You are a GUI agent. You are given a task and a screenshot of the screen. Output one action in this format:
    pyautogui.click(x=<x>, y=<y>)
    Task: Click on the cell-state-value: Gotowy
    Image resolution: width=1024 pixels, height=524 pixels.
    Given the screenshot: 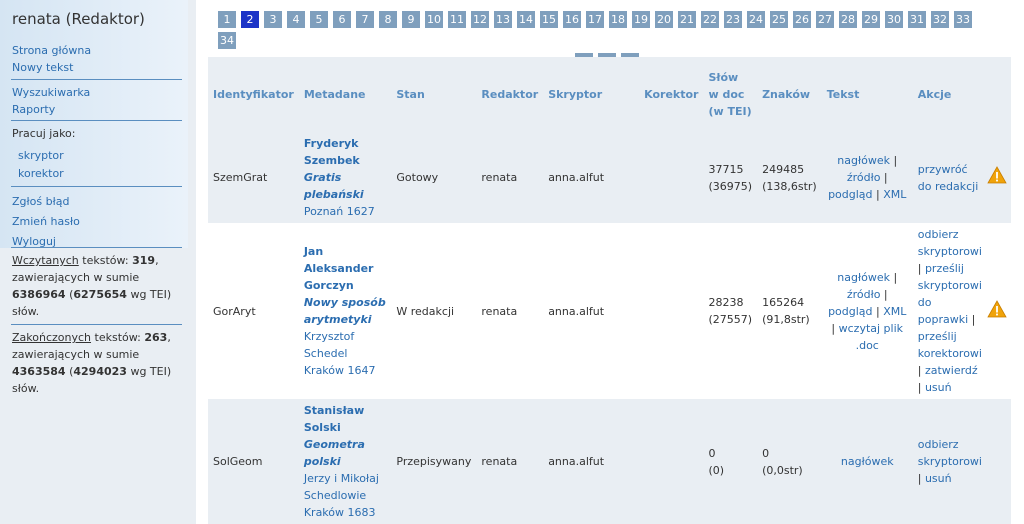 What is the action you would take?
    pyautogui.click(x=417, y=177)
    